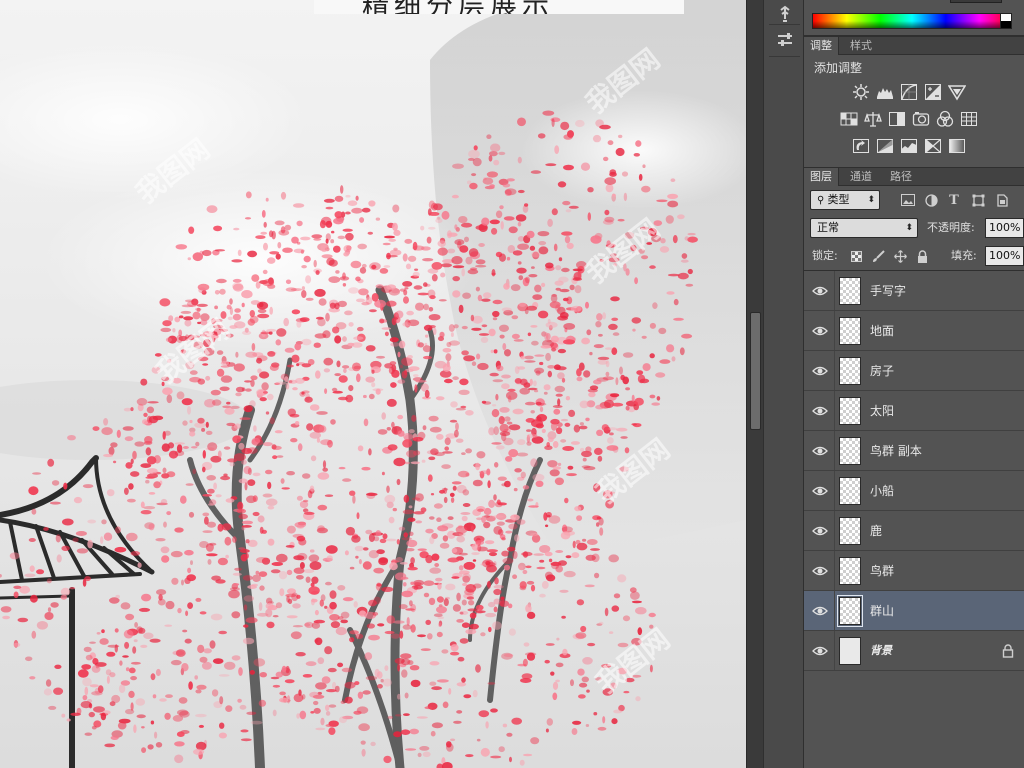  I want to click on layer-name: 手写字, so click(888, 291).